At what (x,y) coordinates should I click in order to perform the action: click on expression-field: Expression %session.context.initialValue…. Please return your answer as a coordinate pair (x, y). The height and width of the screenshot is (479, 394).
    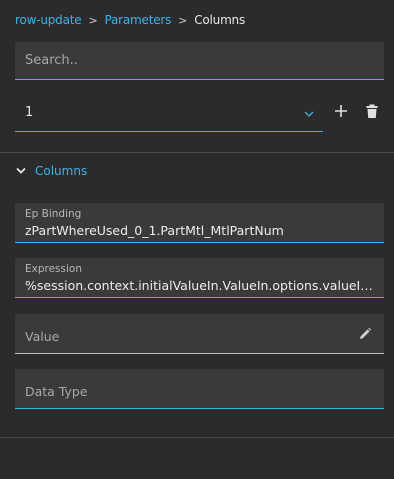
    Looking at the image, I should click on (199, 278).